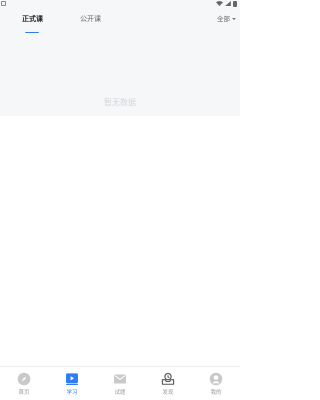 The width and height of the screenshot is (320, 400). What do you see at coordinates (120, 102) in the screenshot?
I see `empty-state-text: 暂无数据` at bounding box center [120, 102].